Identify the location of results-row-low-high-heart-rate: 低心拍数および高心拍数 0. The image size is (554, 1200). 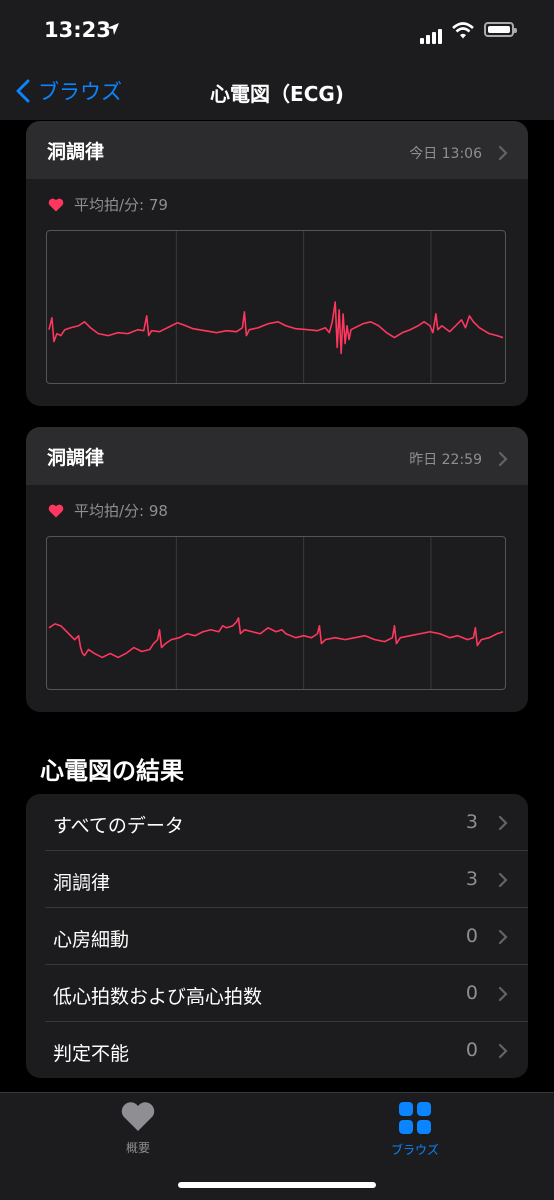
(277, 993).